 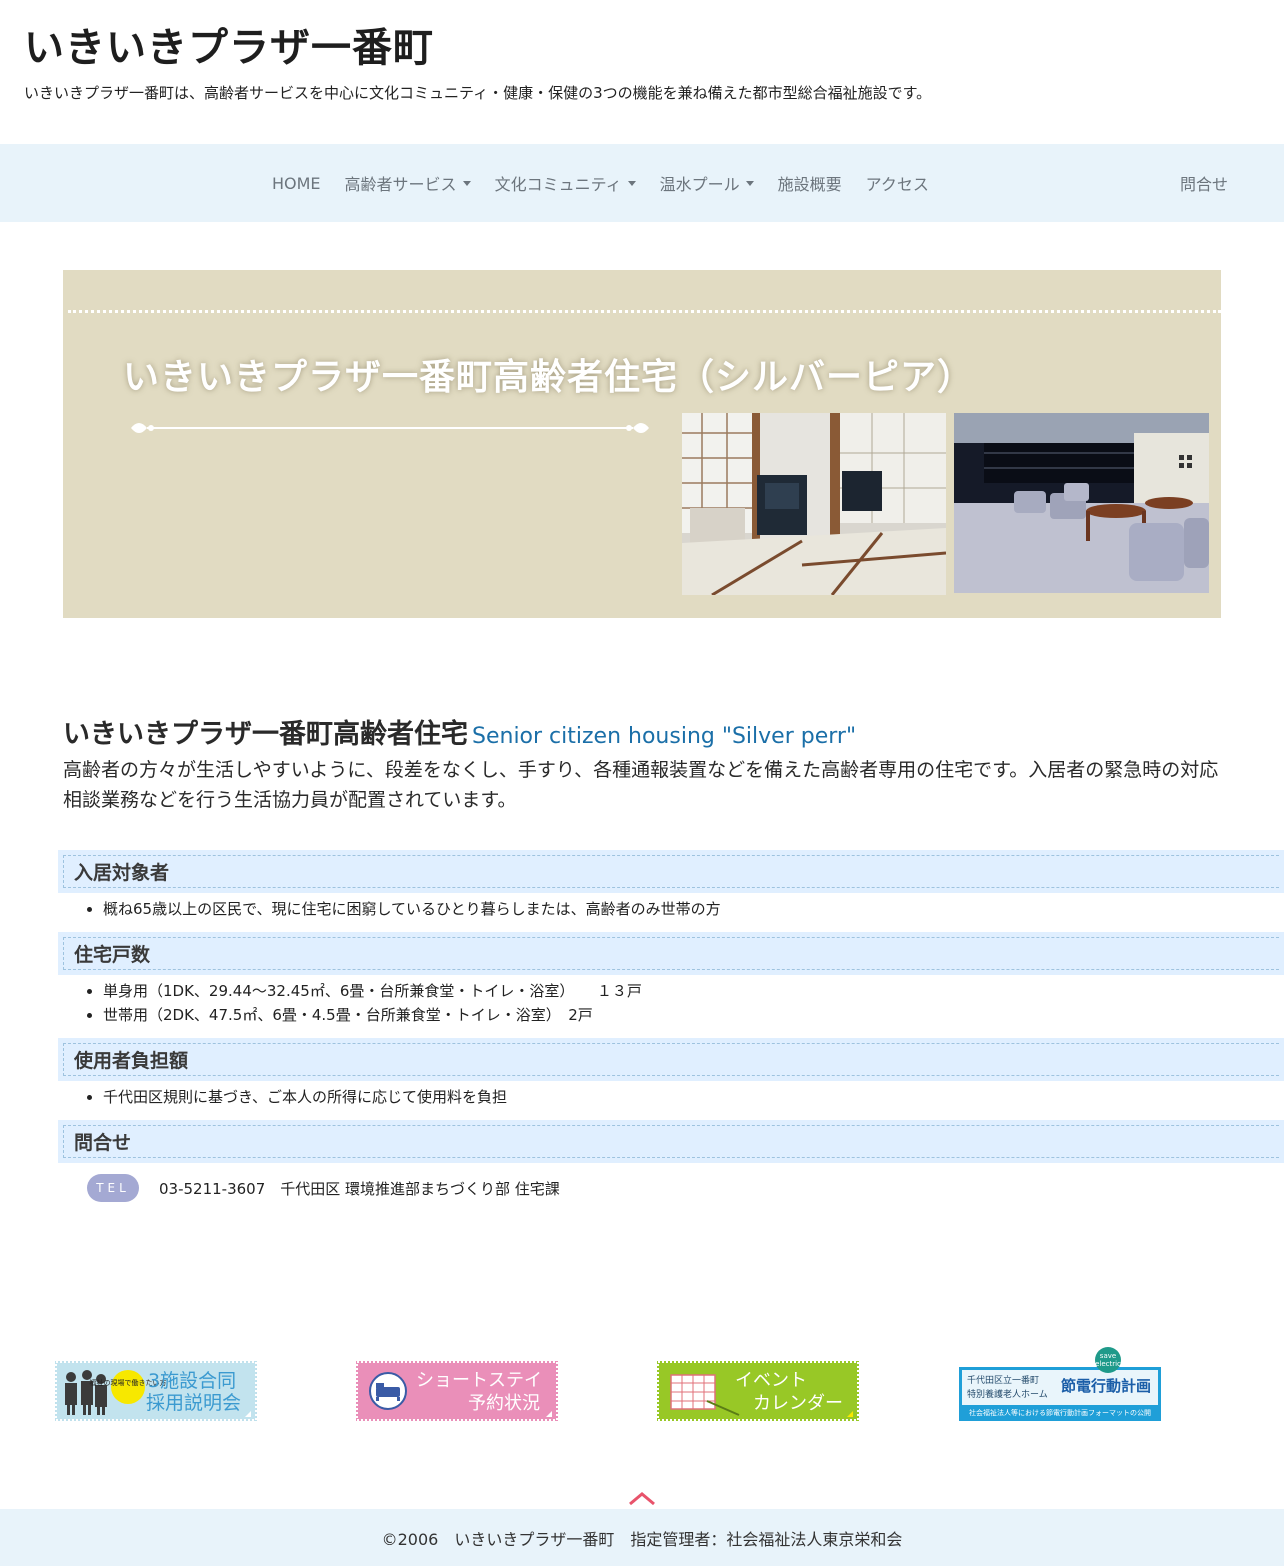 I want to click on recruit-line-1: 3施設合同, so click(x=192, y=1381).